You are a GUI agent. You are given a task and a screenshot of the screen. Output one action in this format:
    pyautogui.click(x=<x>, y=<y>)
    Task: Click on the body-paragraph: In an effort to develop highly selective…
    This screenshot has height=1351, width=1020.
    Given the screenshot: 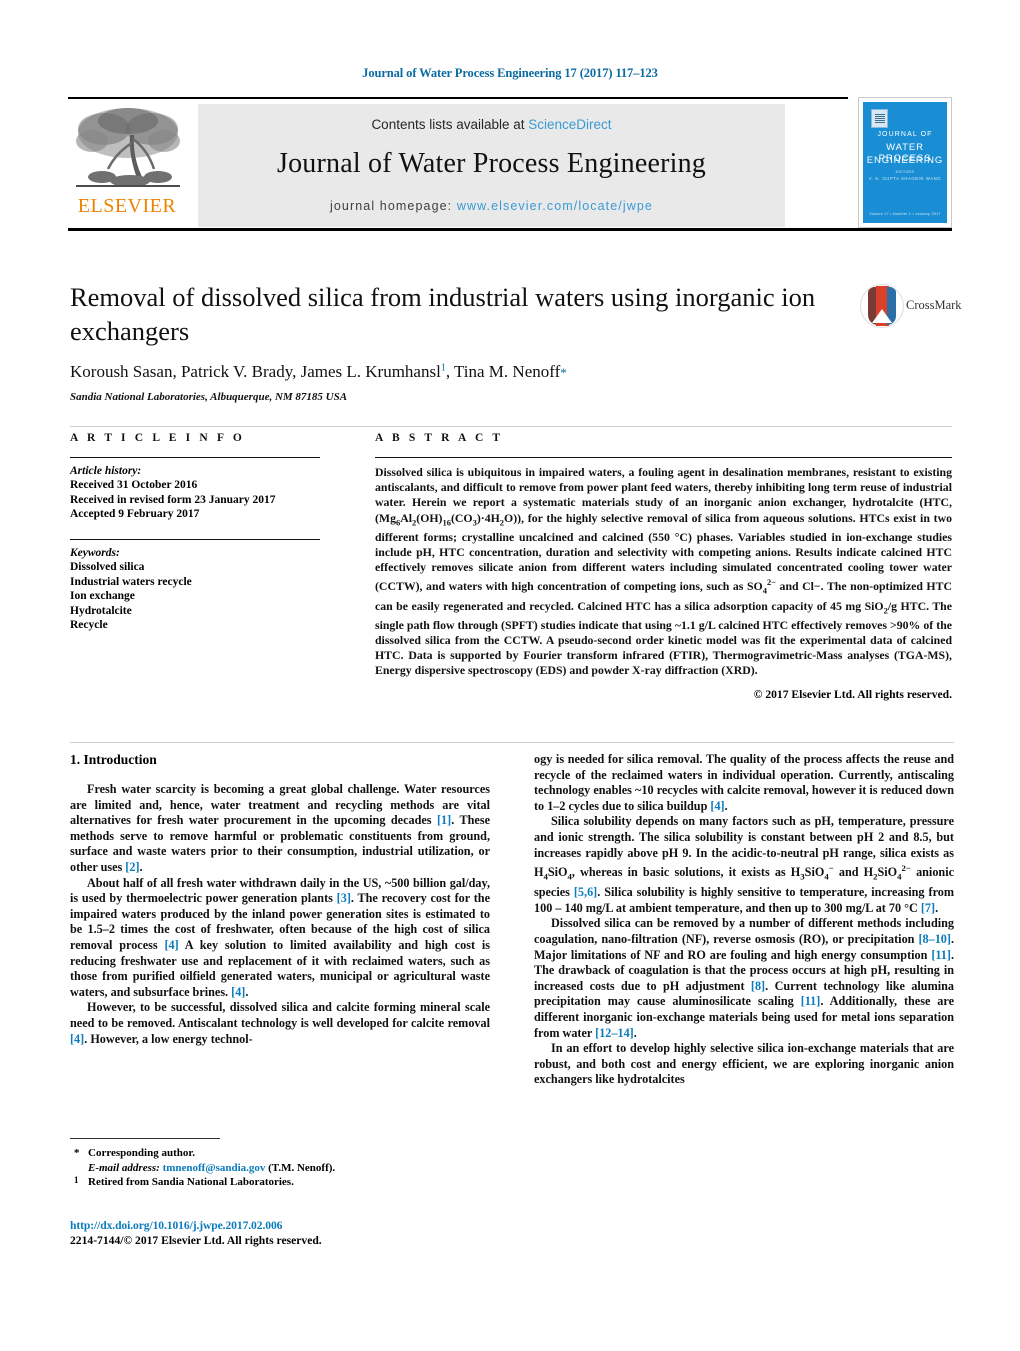 What is the action you would take?
    pyautogui.click(x=744, y=1064)
    